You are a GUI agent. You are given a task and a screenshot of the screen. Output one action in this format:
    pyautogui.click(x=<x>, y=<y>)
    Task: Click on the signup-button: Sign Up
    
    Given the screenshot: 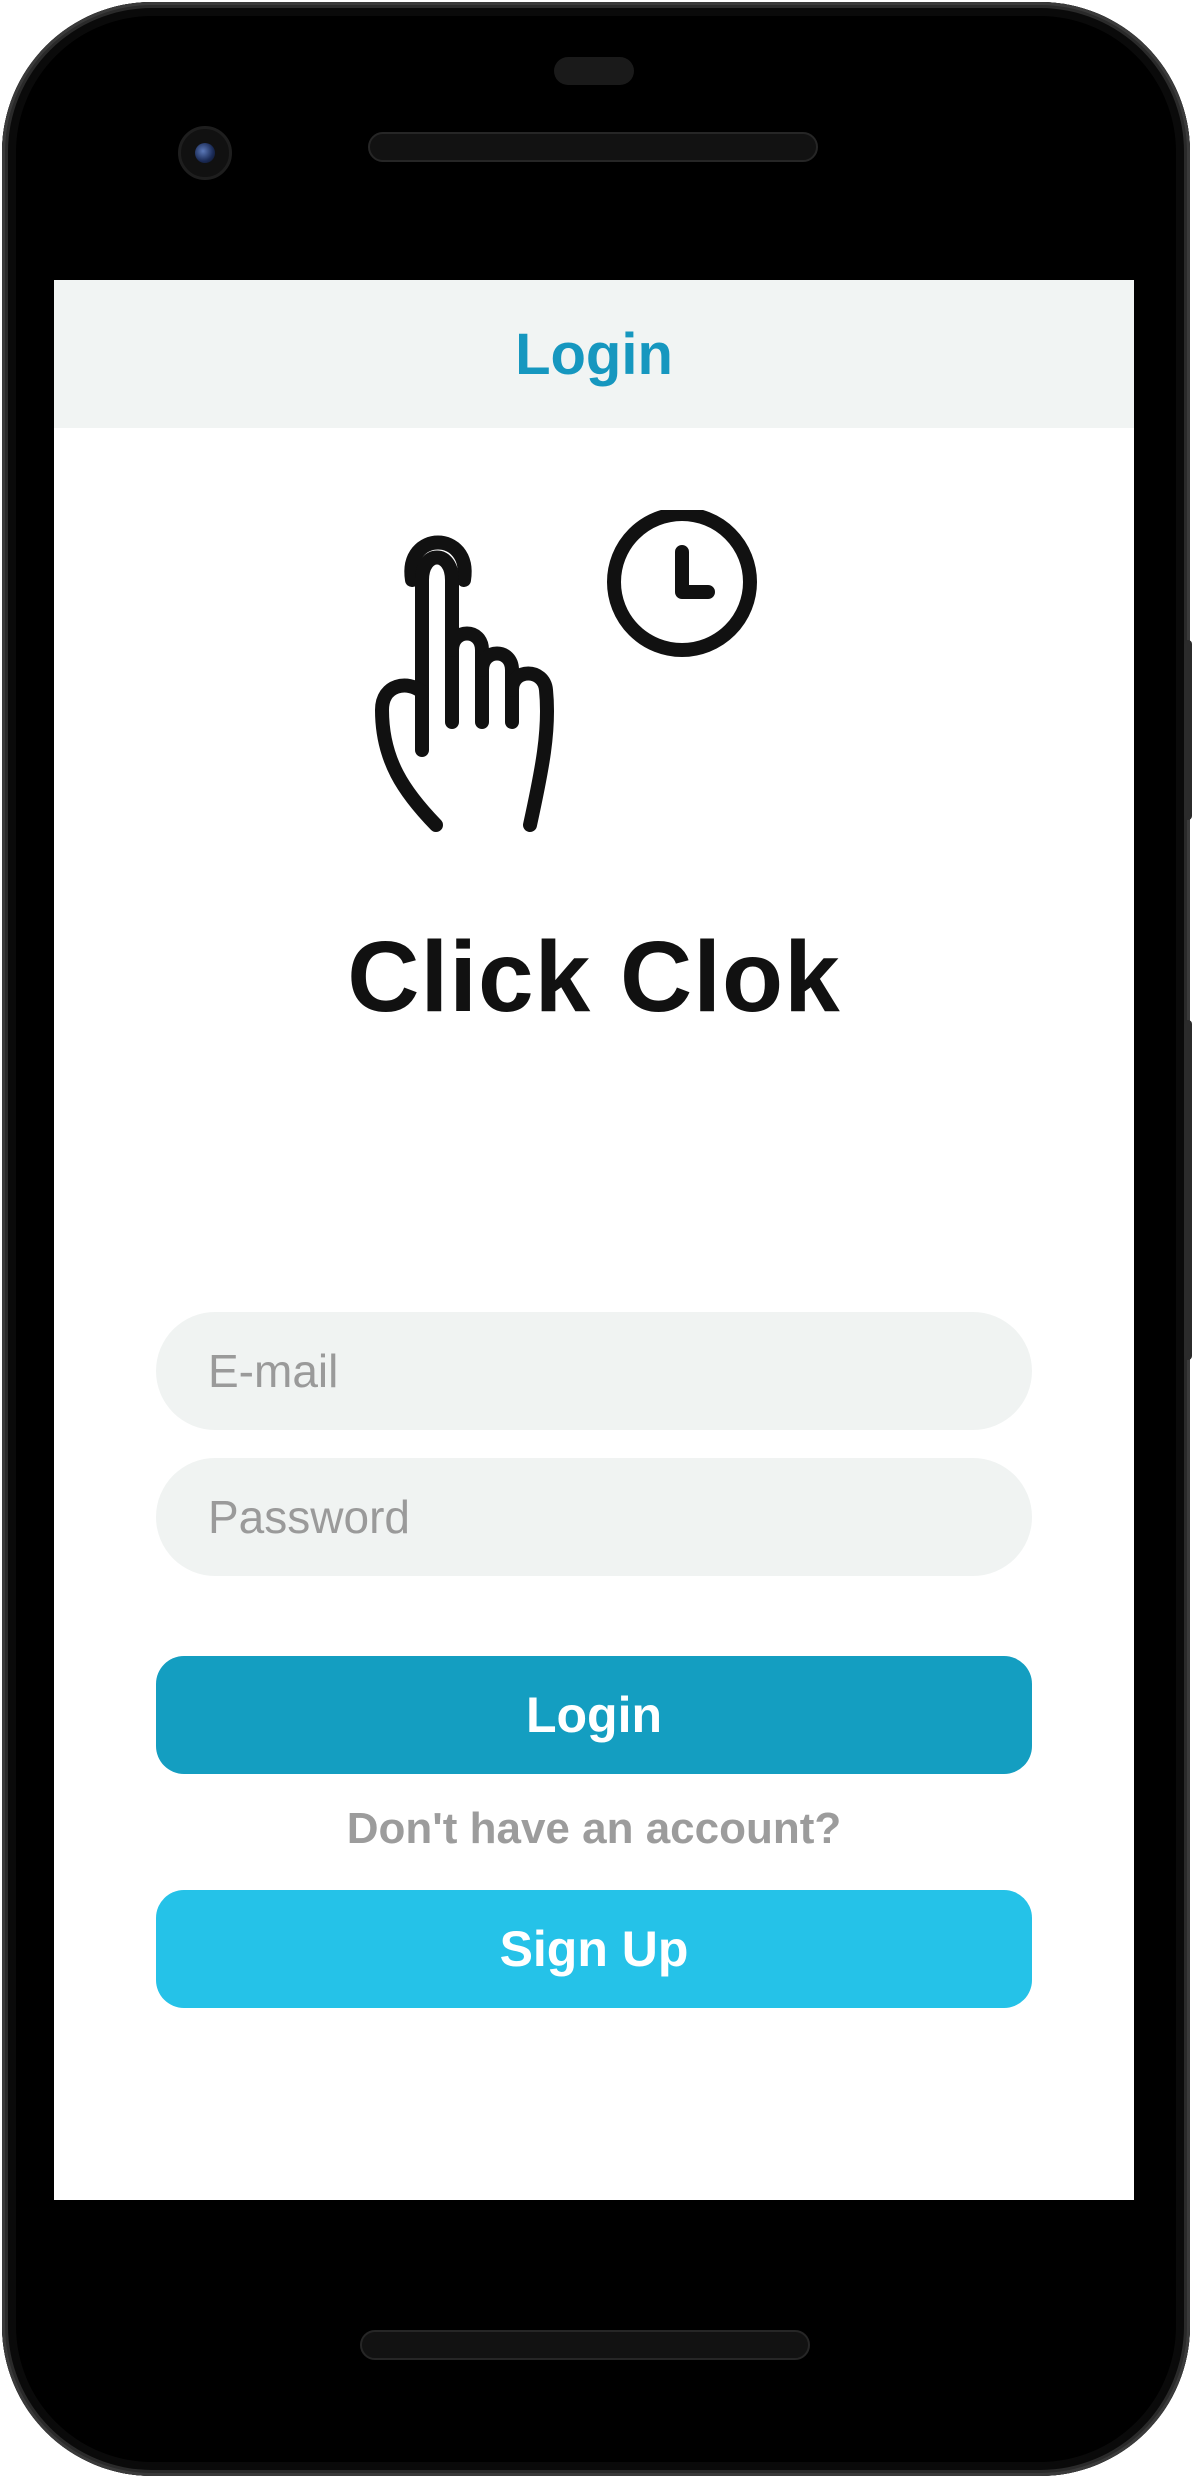 What is the action you would take?
    pyautogui.click(x=594, y=1949)
    